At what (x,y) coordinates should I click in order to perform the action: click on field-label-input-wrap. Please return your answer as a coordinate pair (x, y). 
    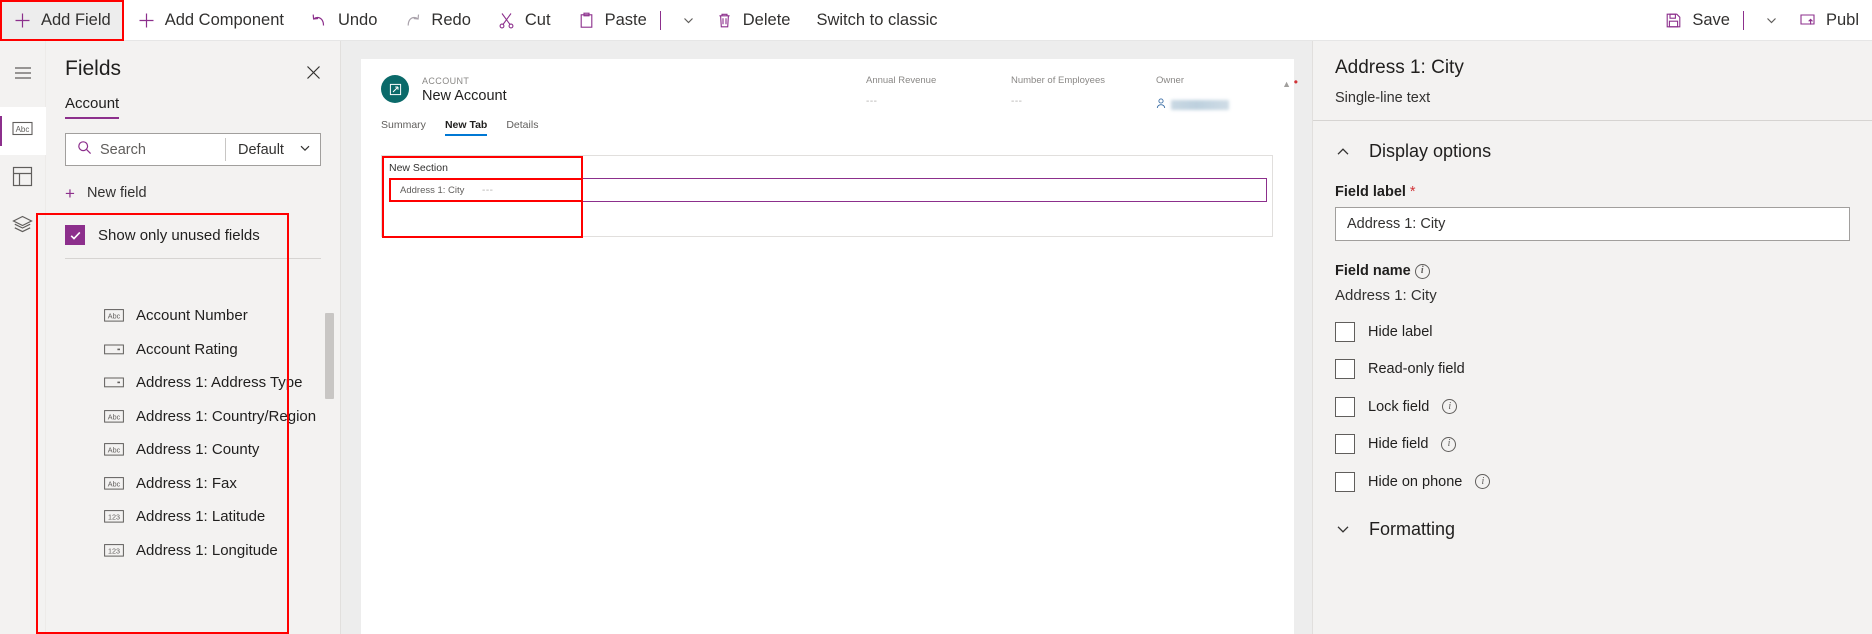
    Looking at the image, I should click on (1592, 224).